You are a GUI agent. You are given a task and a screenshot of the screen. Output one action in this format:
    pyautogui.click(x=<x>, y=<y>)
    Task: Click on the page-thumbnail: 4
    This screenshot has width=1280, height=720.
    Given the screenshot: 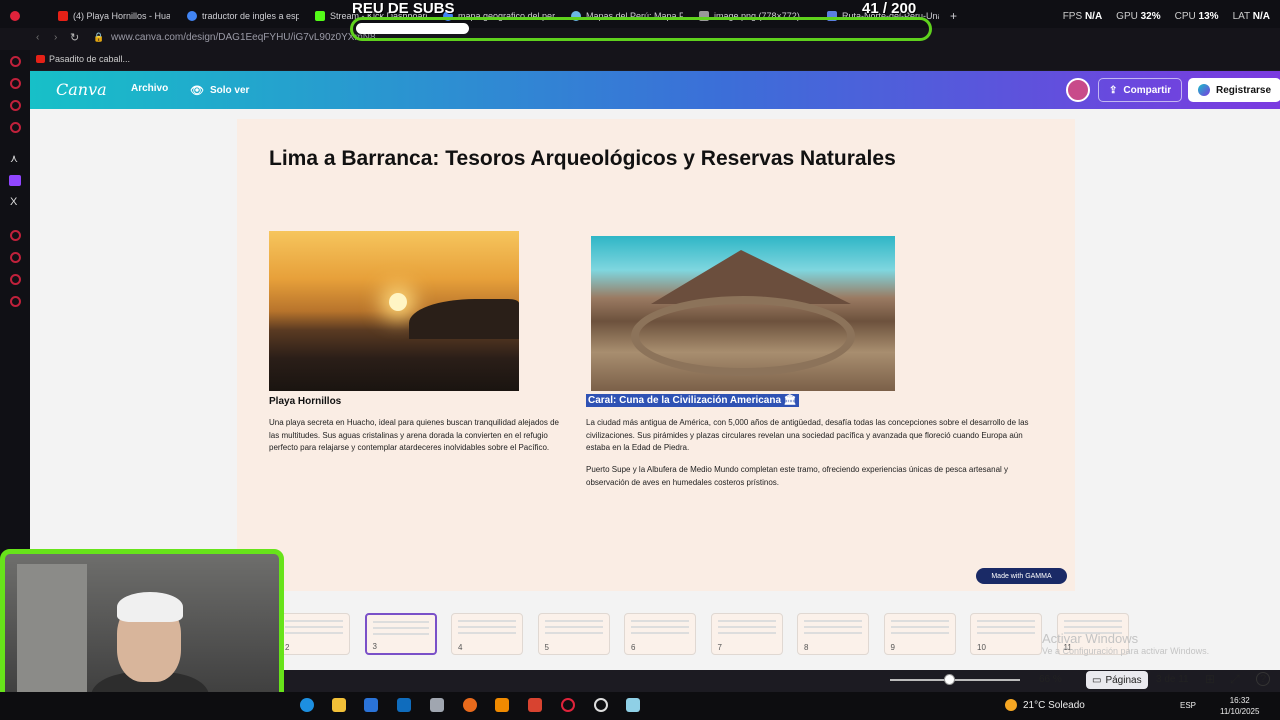 What is the action you would take?
    pyautogui.click(x=487, y=634)
    